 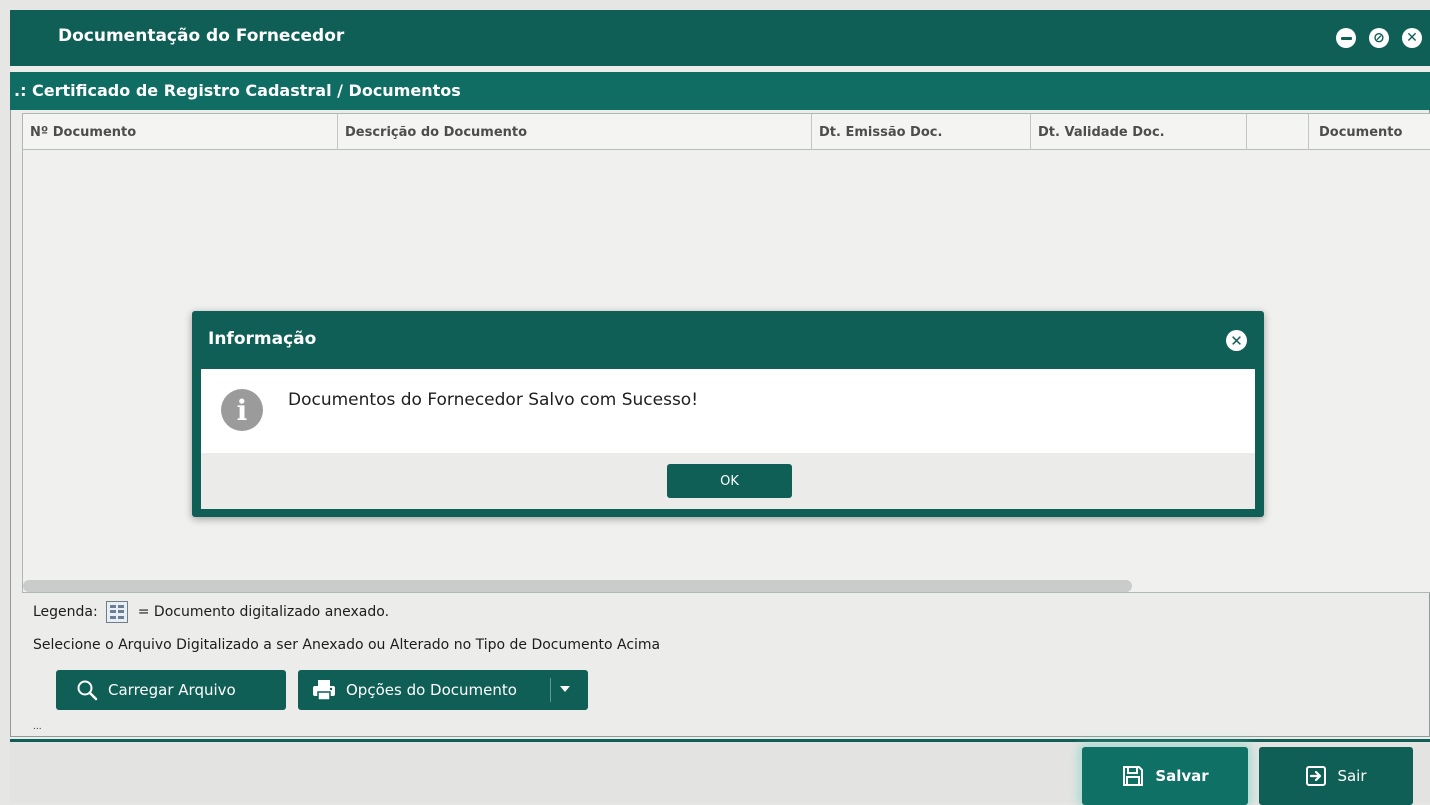 I want to click on search-icon, so click(x=87, y=690).